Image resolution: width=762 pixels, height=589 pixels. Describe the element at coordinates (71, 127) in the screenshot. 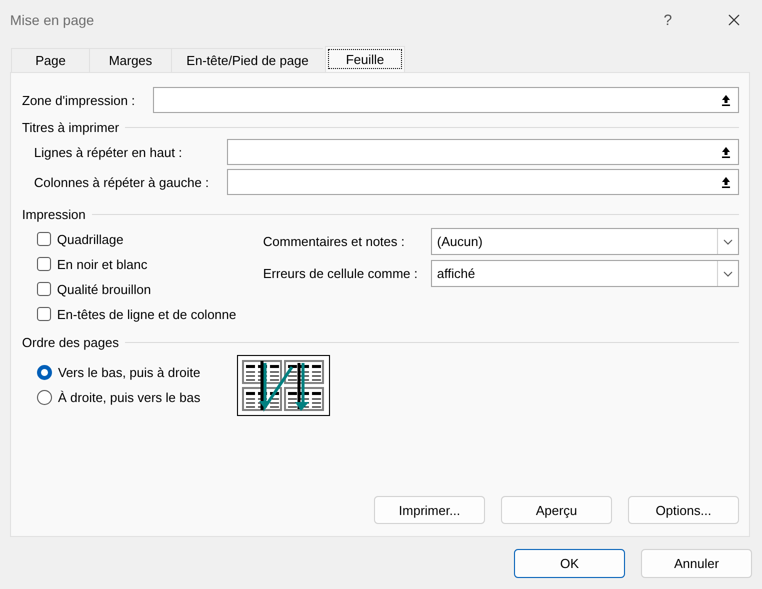

I see `group-heading: Titres à imprimer` at that location.